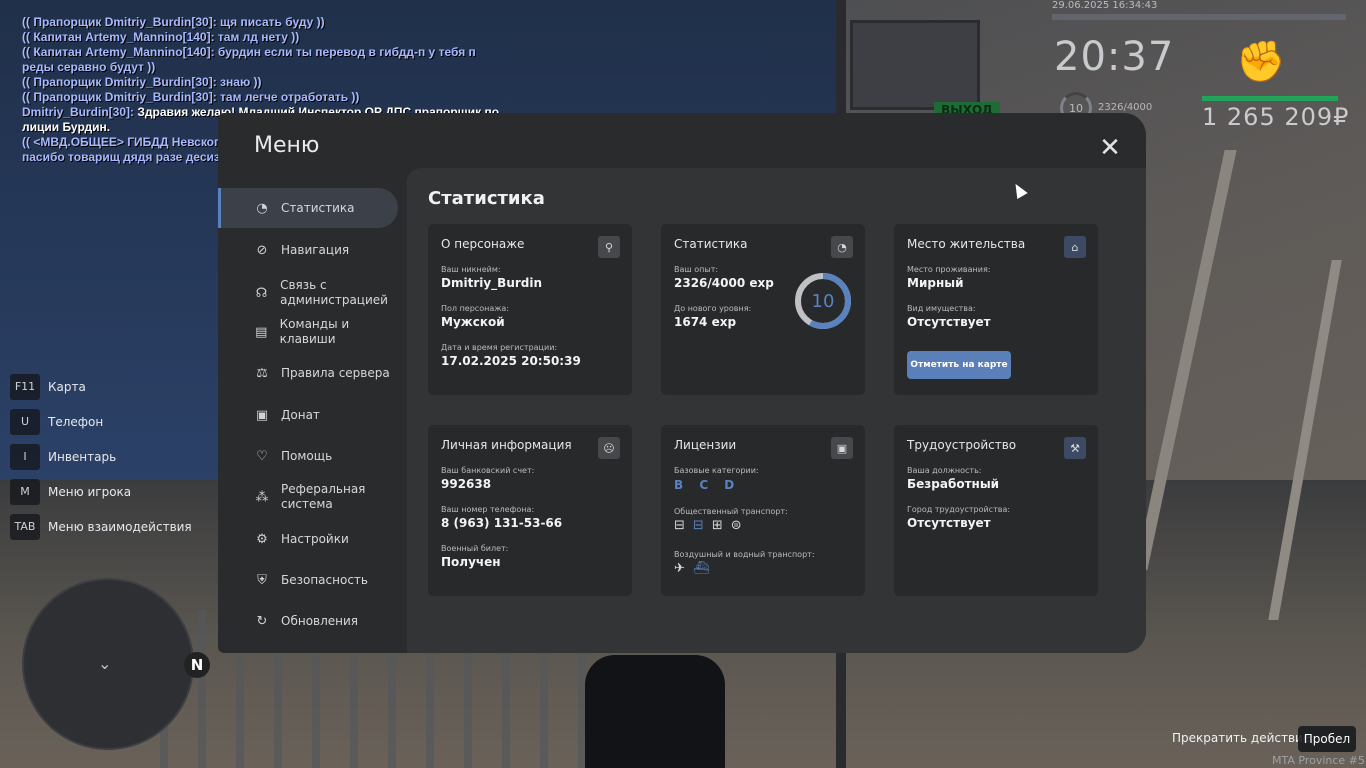 The image size is (1366, 768). What do you see at coordinates (492, 283) in the screenshot?
I see `nickname-value: Dmitriy_Burdin` at bounding box center [492, 283].